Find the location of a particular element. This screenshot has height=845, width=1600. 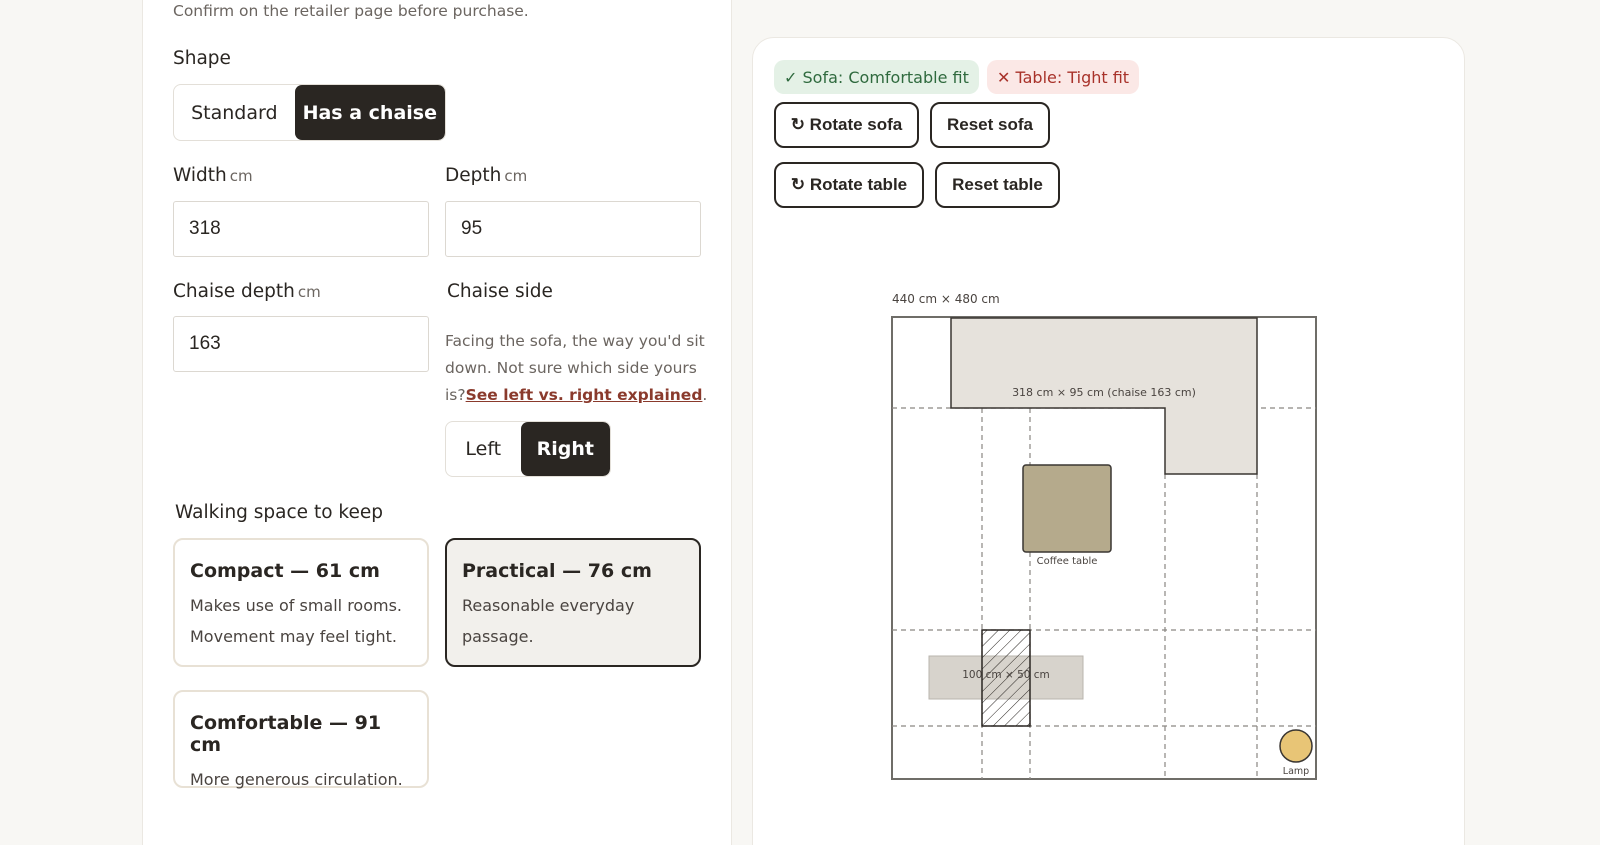

chaise-side-toggle: Left Right is located at coordinates (528, 449).